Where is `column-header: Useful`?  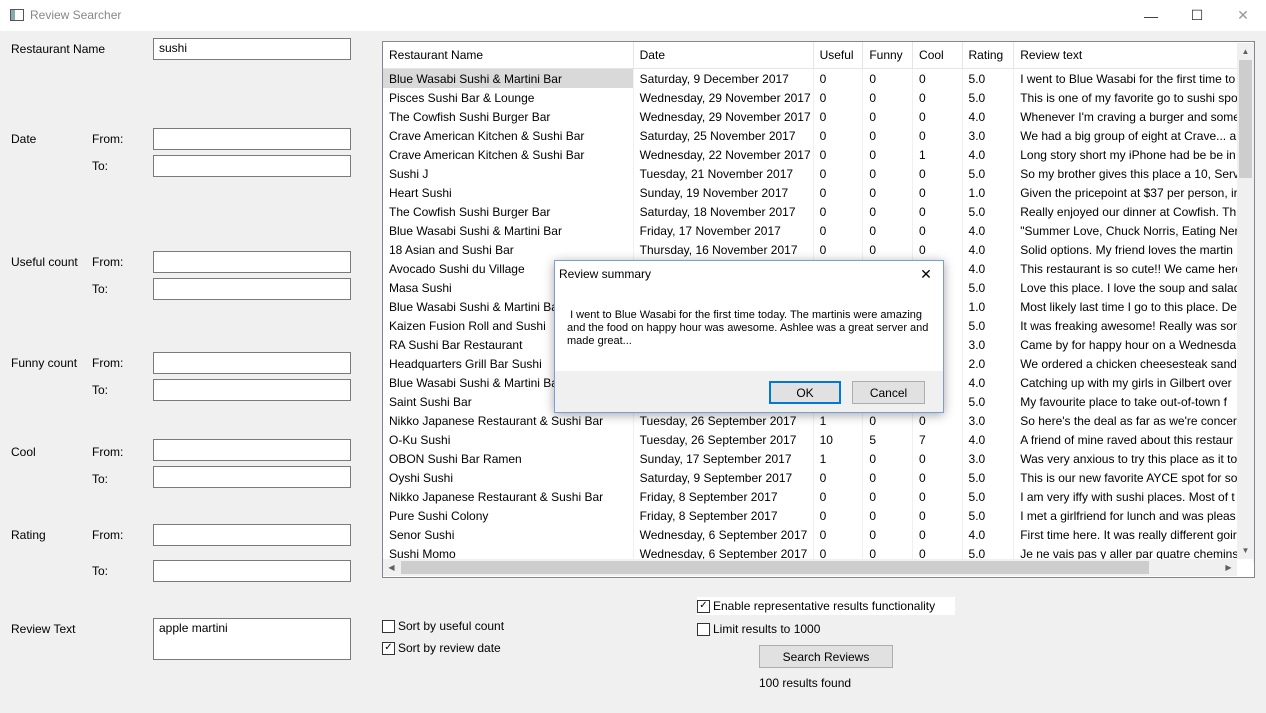 column-header: Useful is located at coordinates (838, 55).